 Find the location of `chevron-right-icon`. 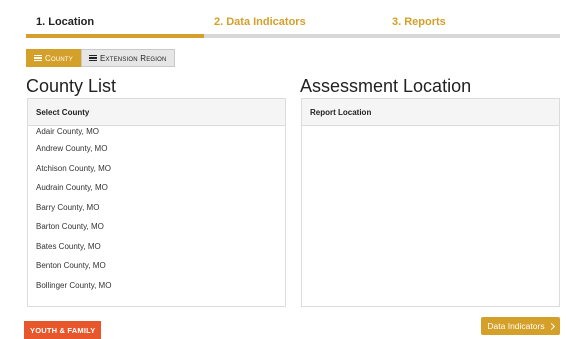

chevron-right-icon is located at coordinates (551, 326).